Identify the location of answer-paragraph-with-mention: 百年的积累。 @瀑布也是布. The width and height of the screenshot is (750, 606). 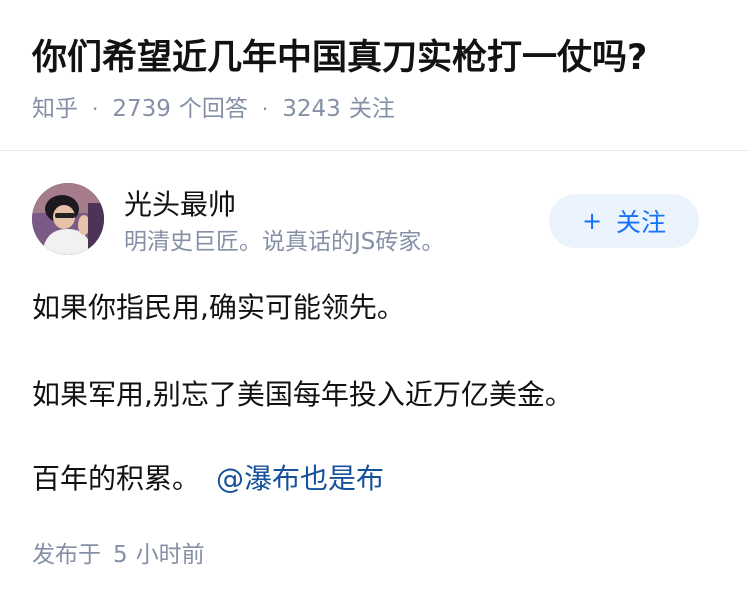
(208, 479).